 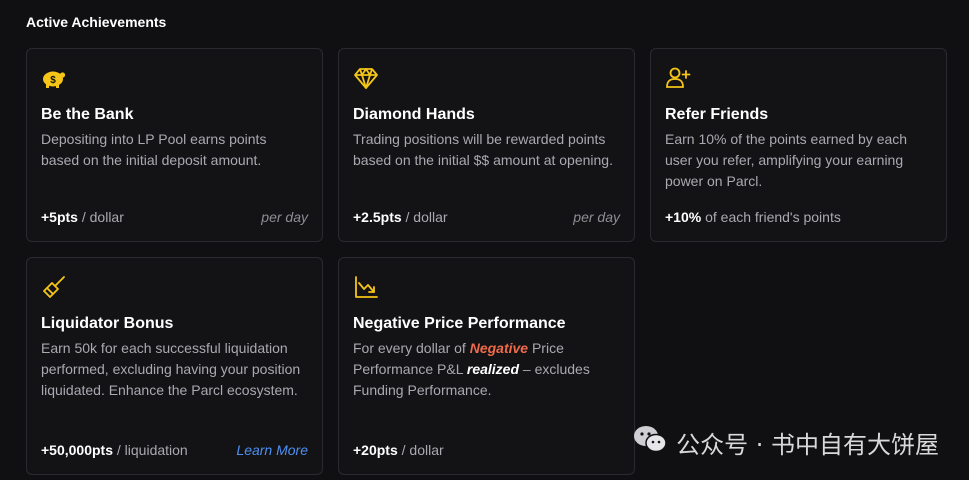 I want to click on points-value: +10%, so click(x=683, y=217).